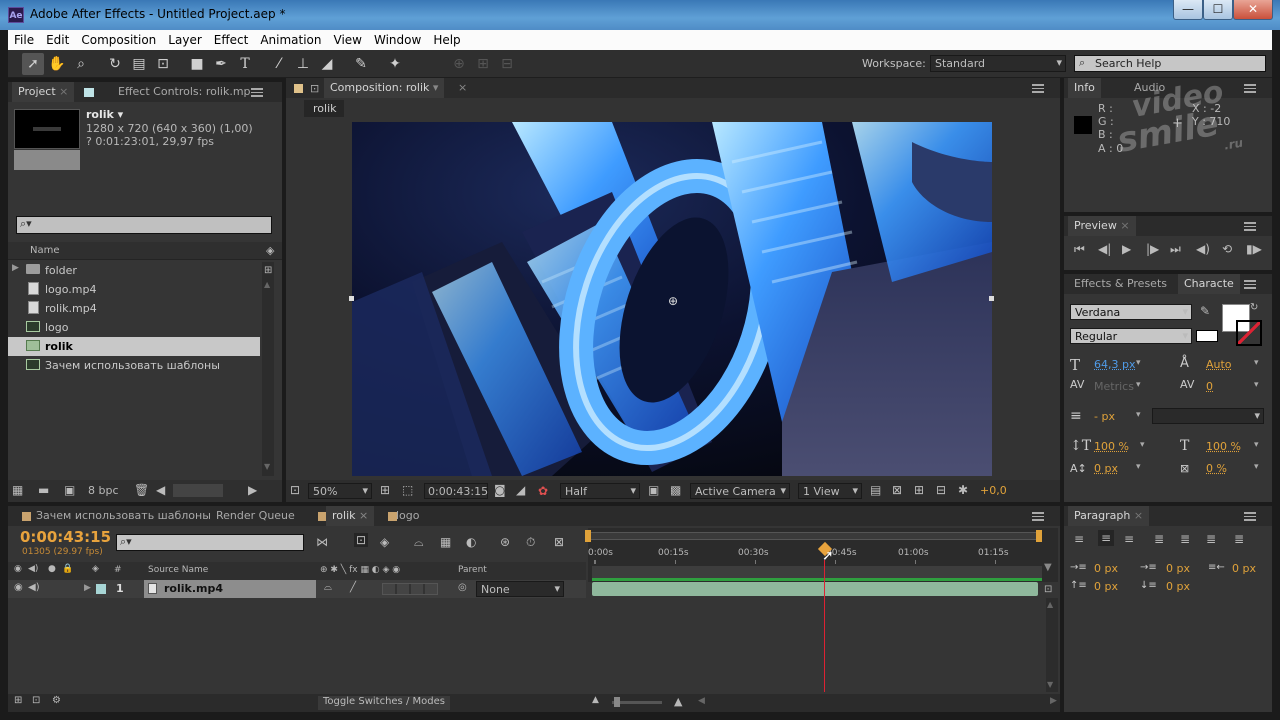 This screenshot has height=720, width=1280. Describe the element at coordinates (1205, 311) in the screenshot. I see `eyedropper-icon: ✎` at that location.